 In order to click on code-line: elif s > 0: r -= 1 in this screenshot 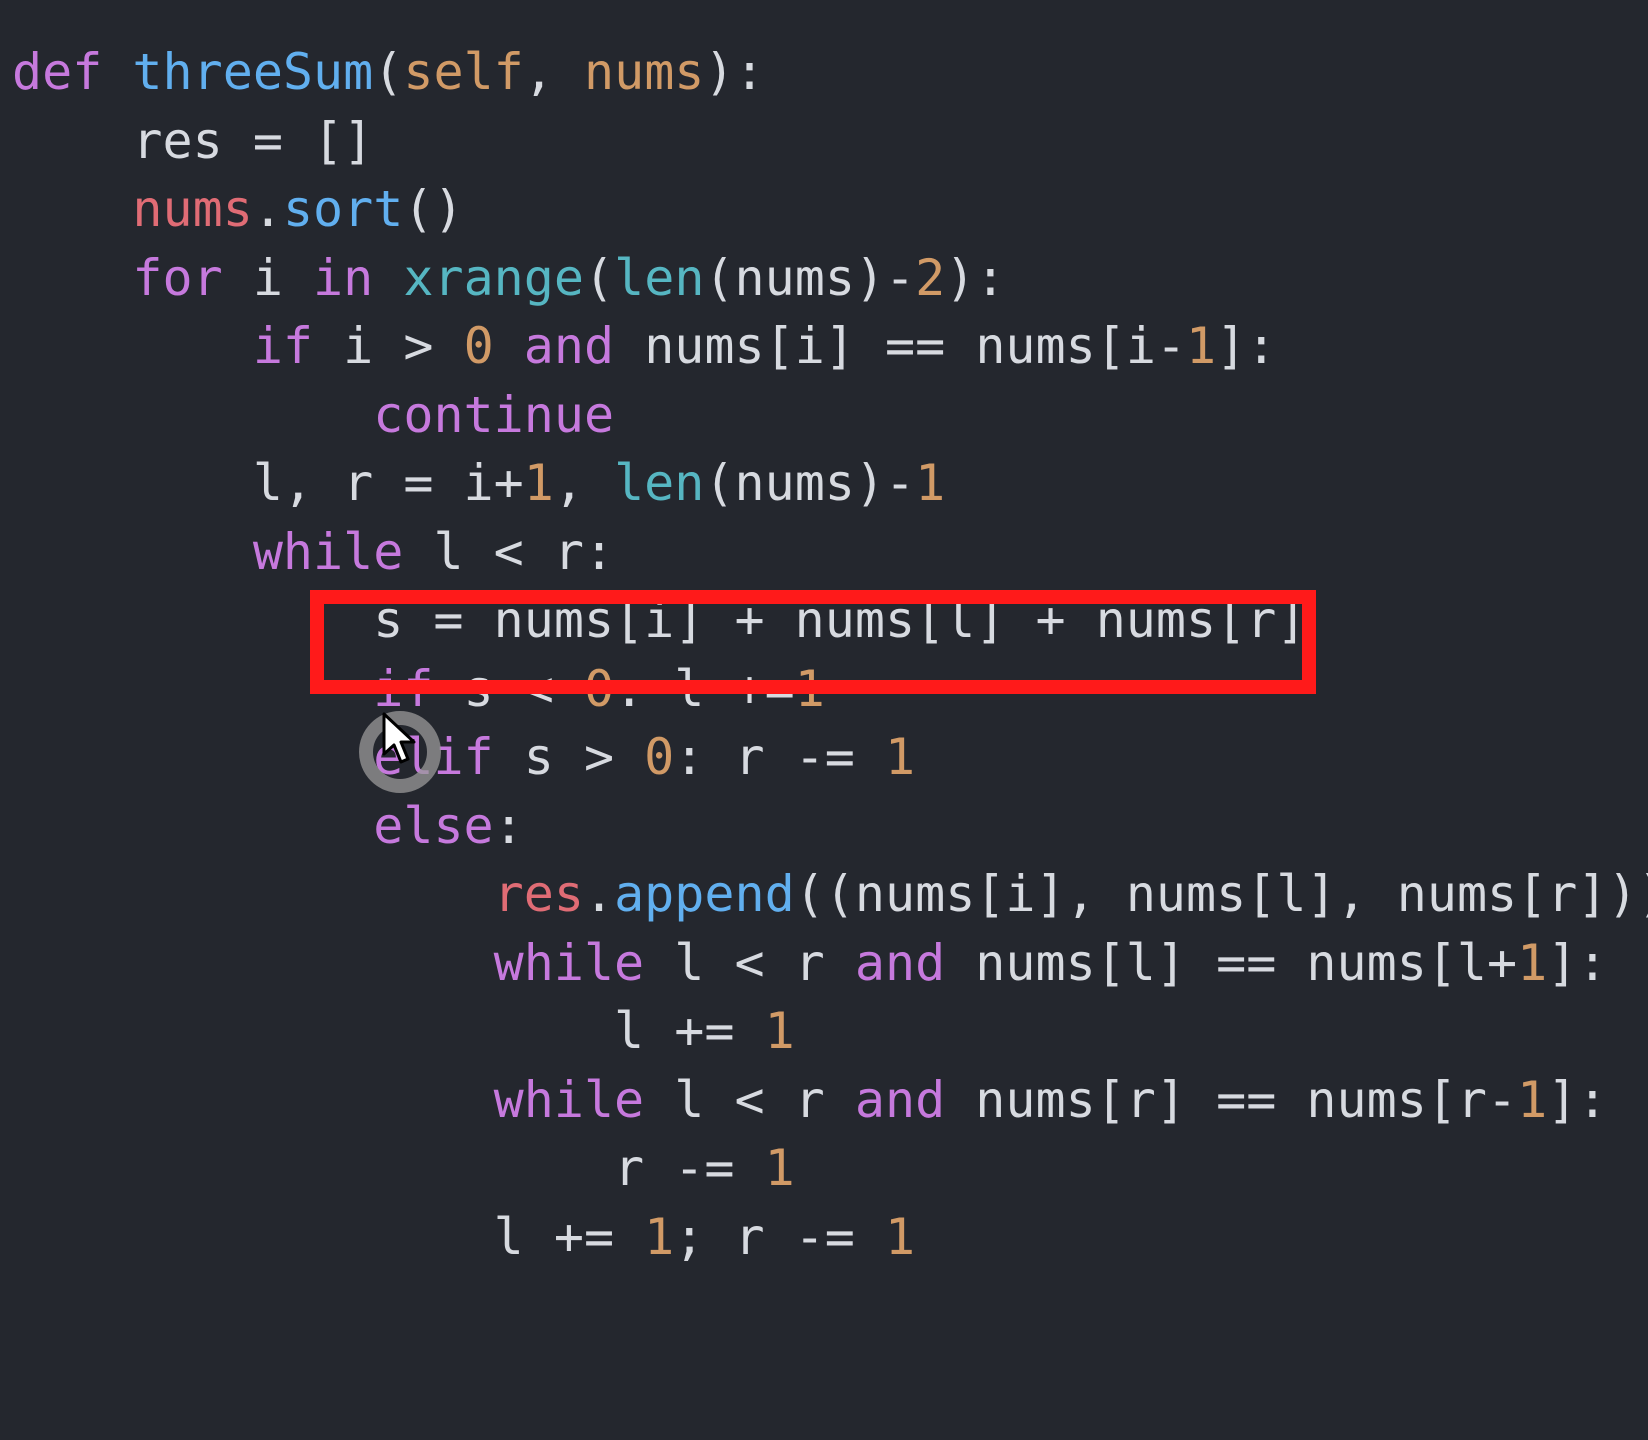, I will do `click(463, 757)`.